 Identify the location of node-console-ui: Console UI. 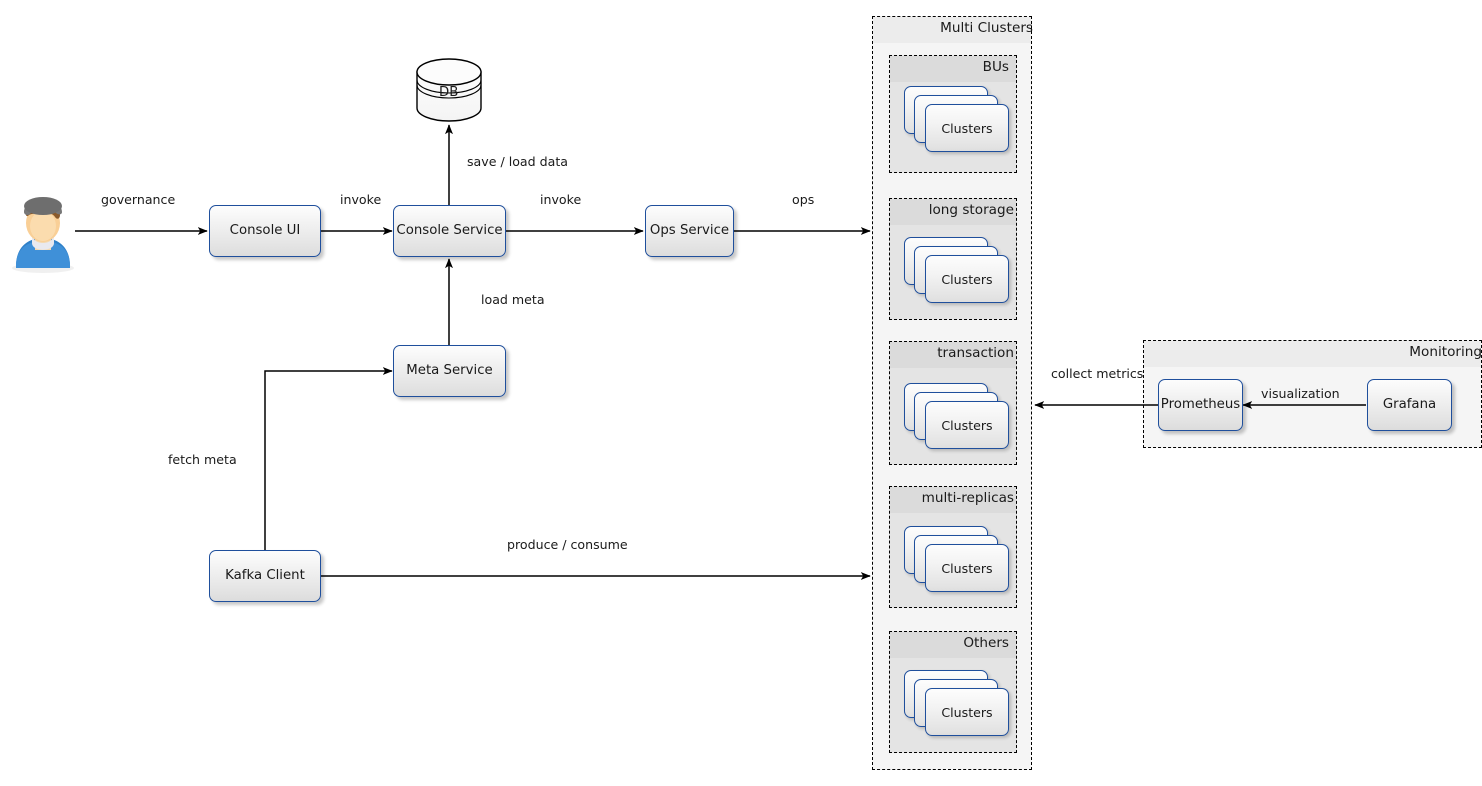
(265, 231).